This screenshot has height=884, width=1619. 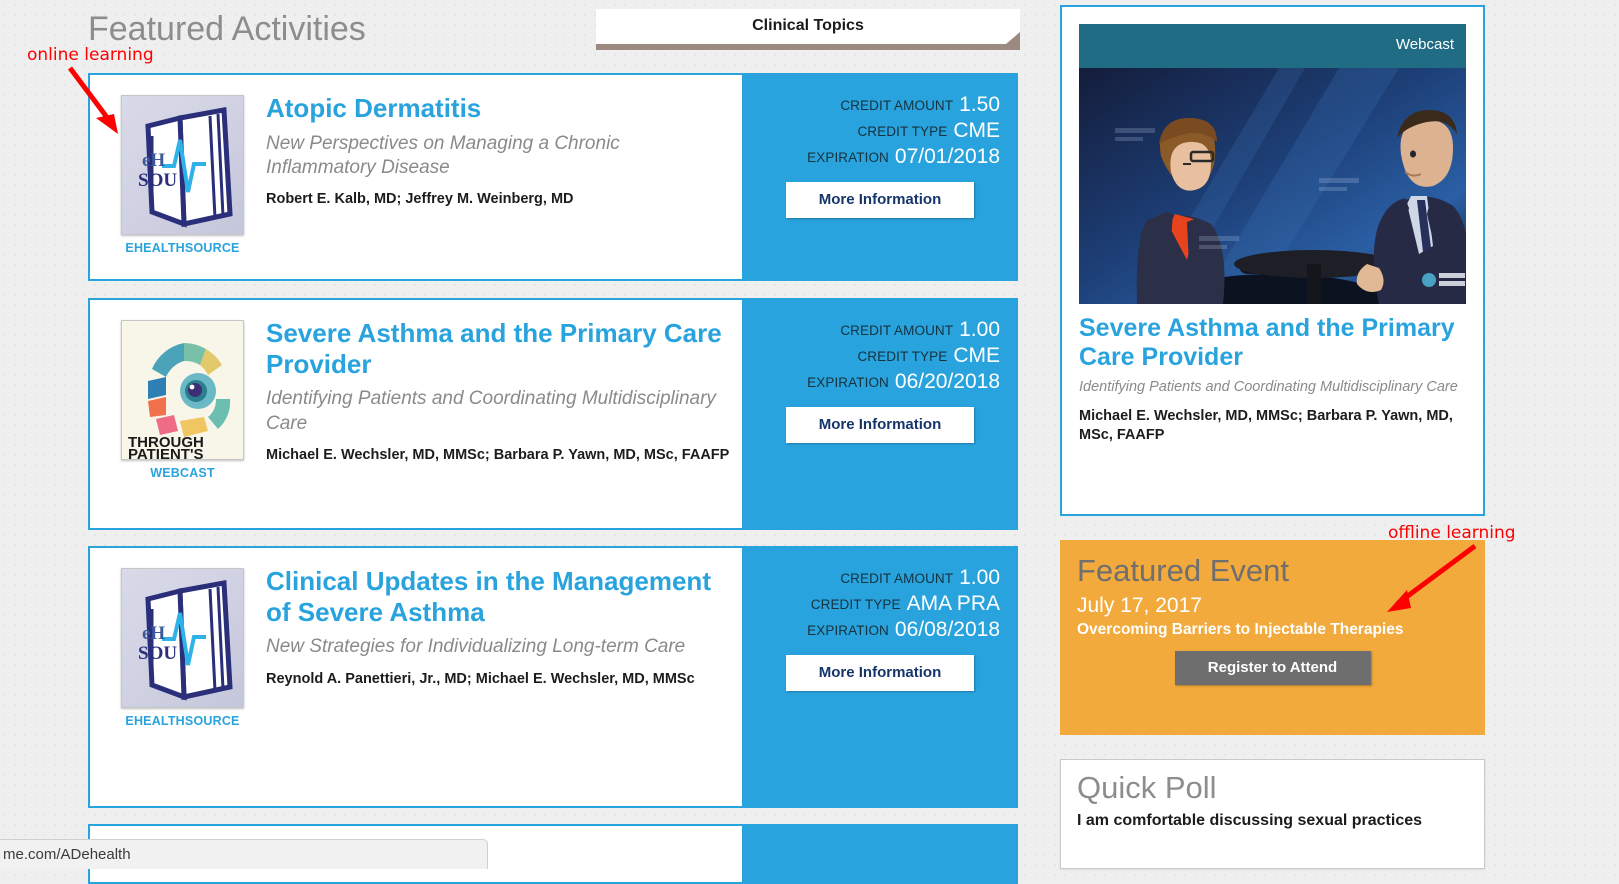 What do you see at coordinates (947, 157) in the screenshot?
I see `expiration-value: 07/01/2018` at bounding box center [947, 157].